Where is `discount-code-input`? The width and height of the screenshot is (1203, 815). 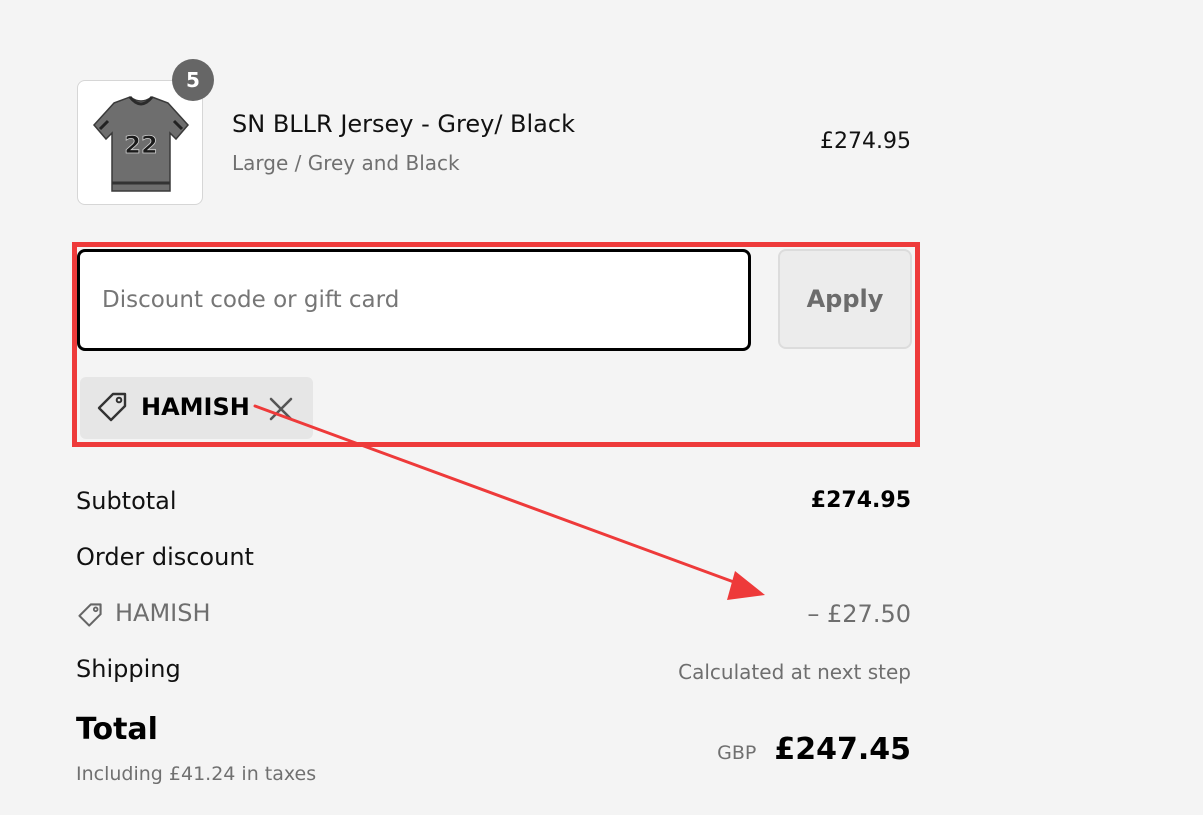
discount-code-input is located at coordinates (414, 300).